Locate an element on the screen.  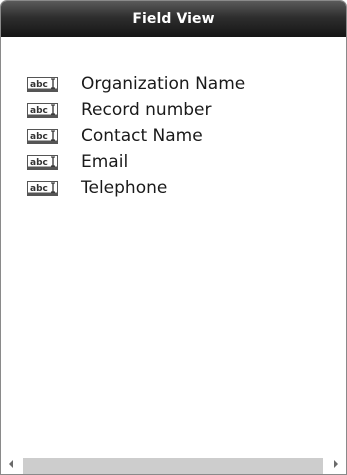
panel-title-bar: Field View is located at coordinates (173, 19).